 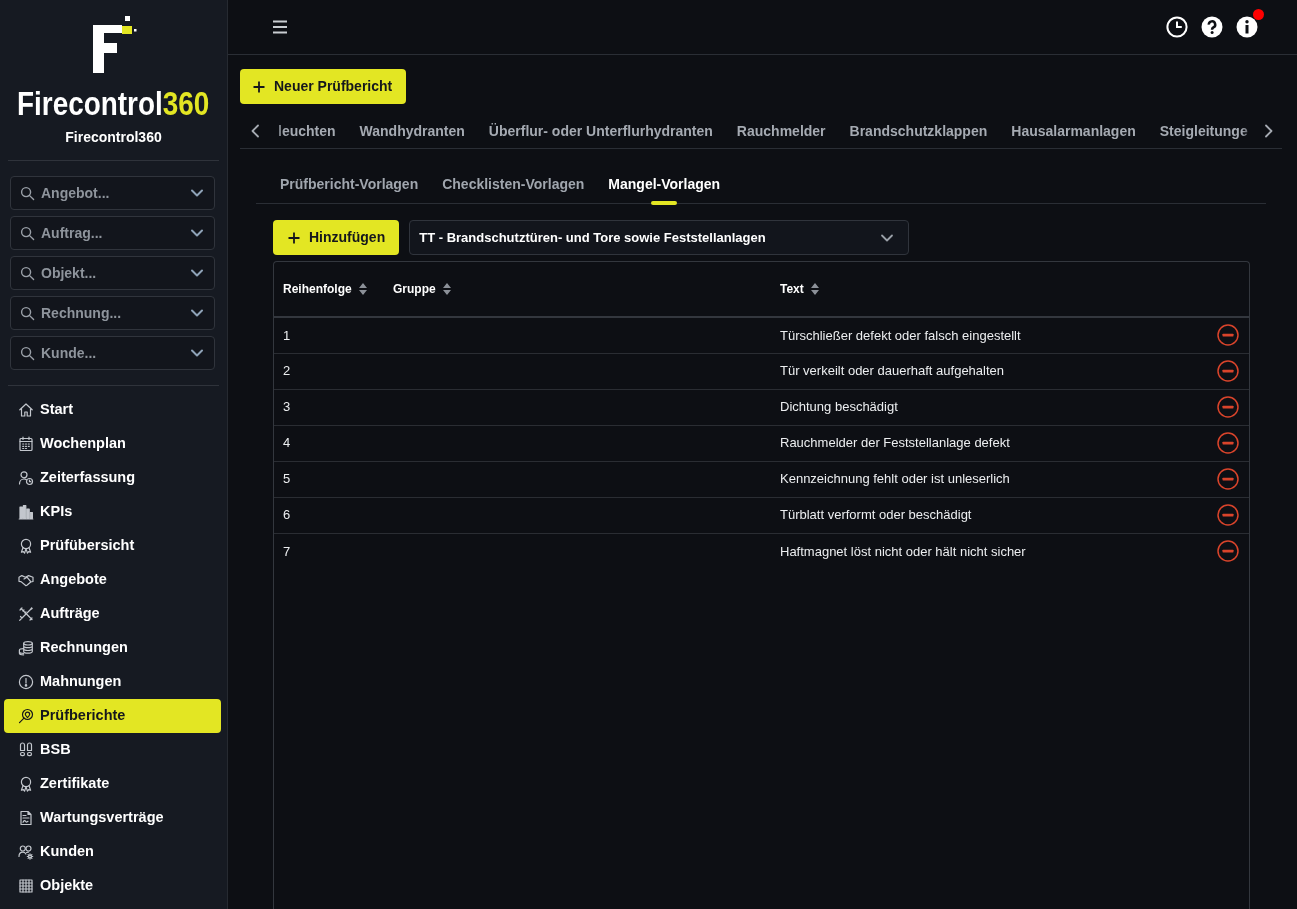 I want to click on sidebar-item: Zertifikate, so click(x=112, y=784).